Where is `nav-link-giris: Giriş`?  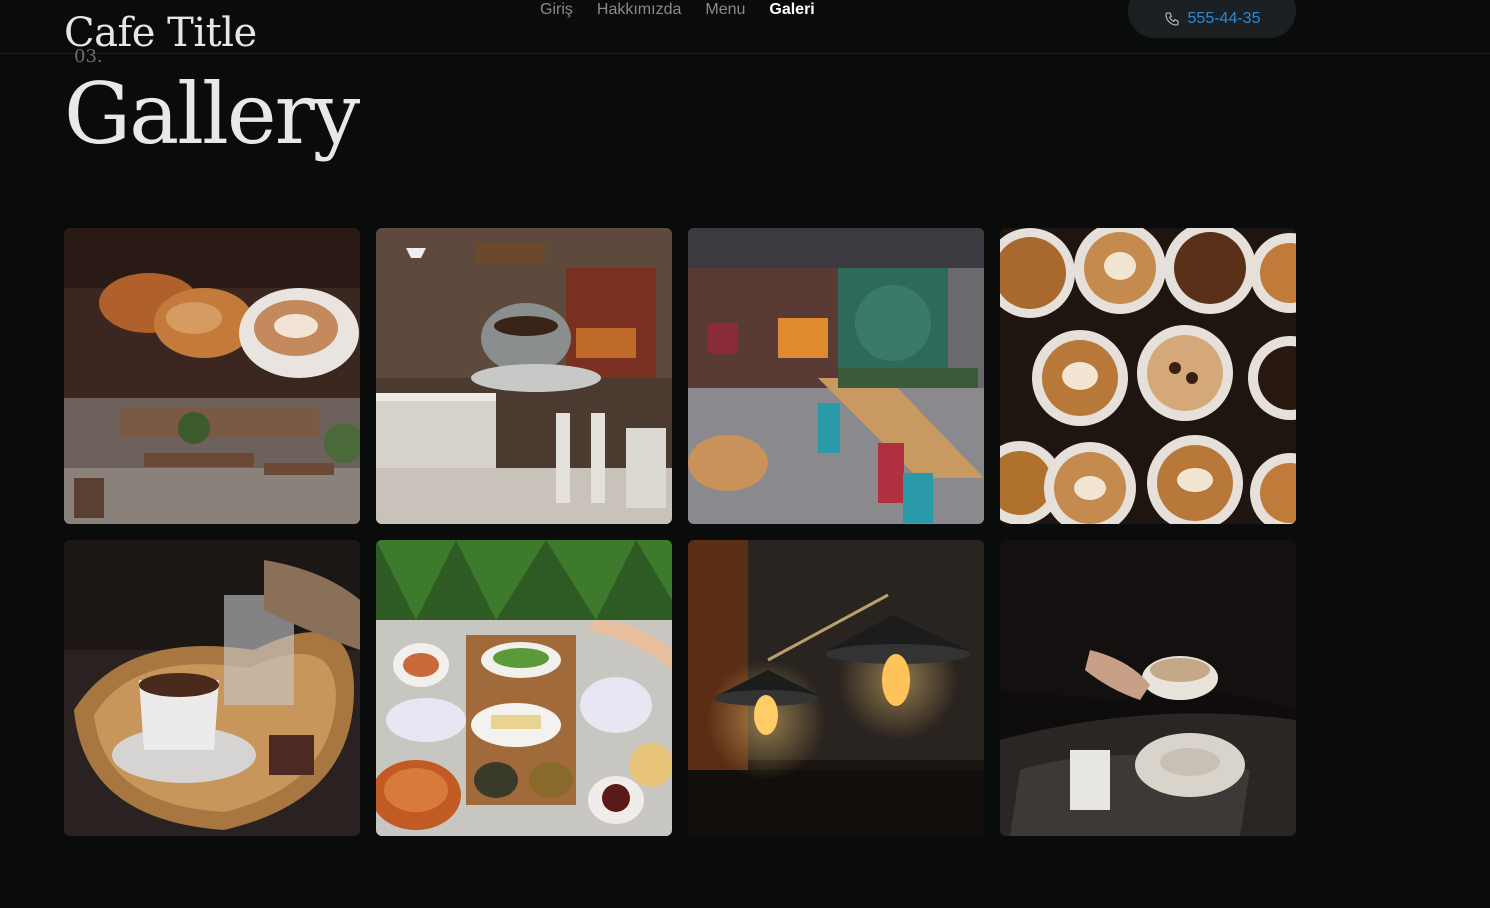
nav-link-giris: Giriş is located at coordinates (556, 10).